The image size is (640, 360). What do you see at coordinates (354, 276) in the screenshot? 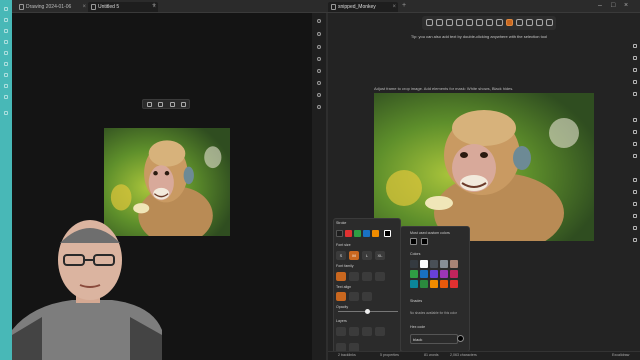
I see `font-normal-button` at bounding box center [354, 276].